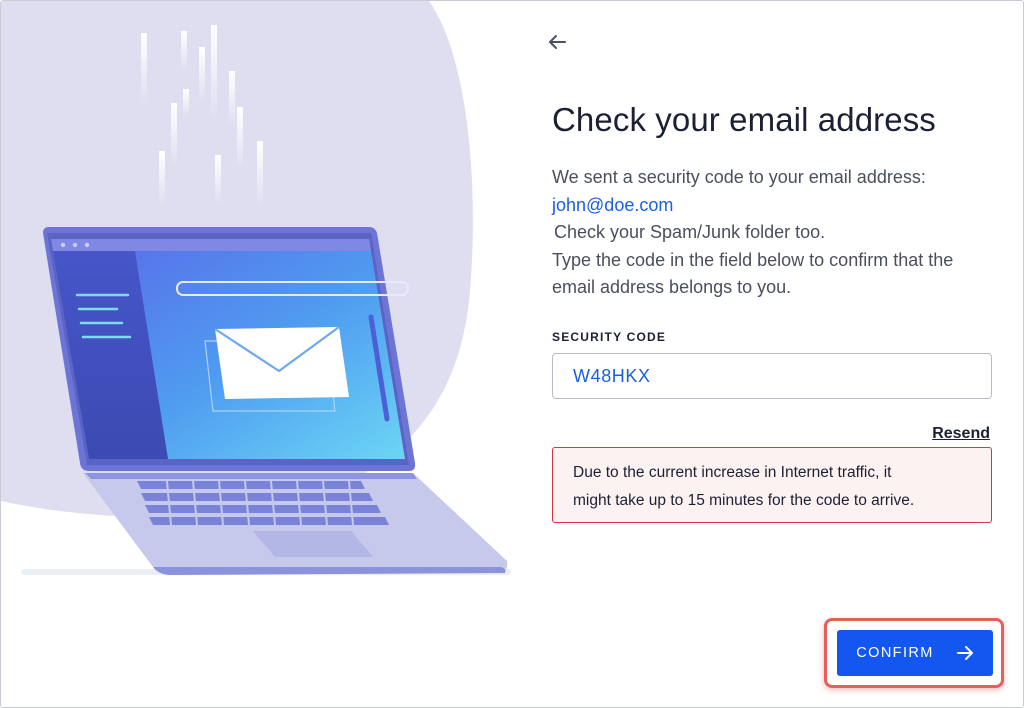 The height and width of the screenshot is (708, 1024). I want to click on security-code-input, so click(772, 376).